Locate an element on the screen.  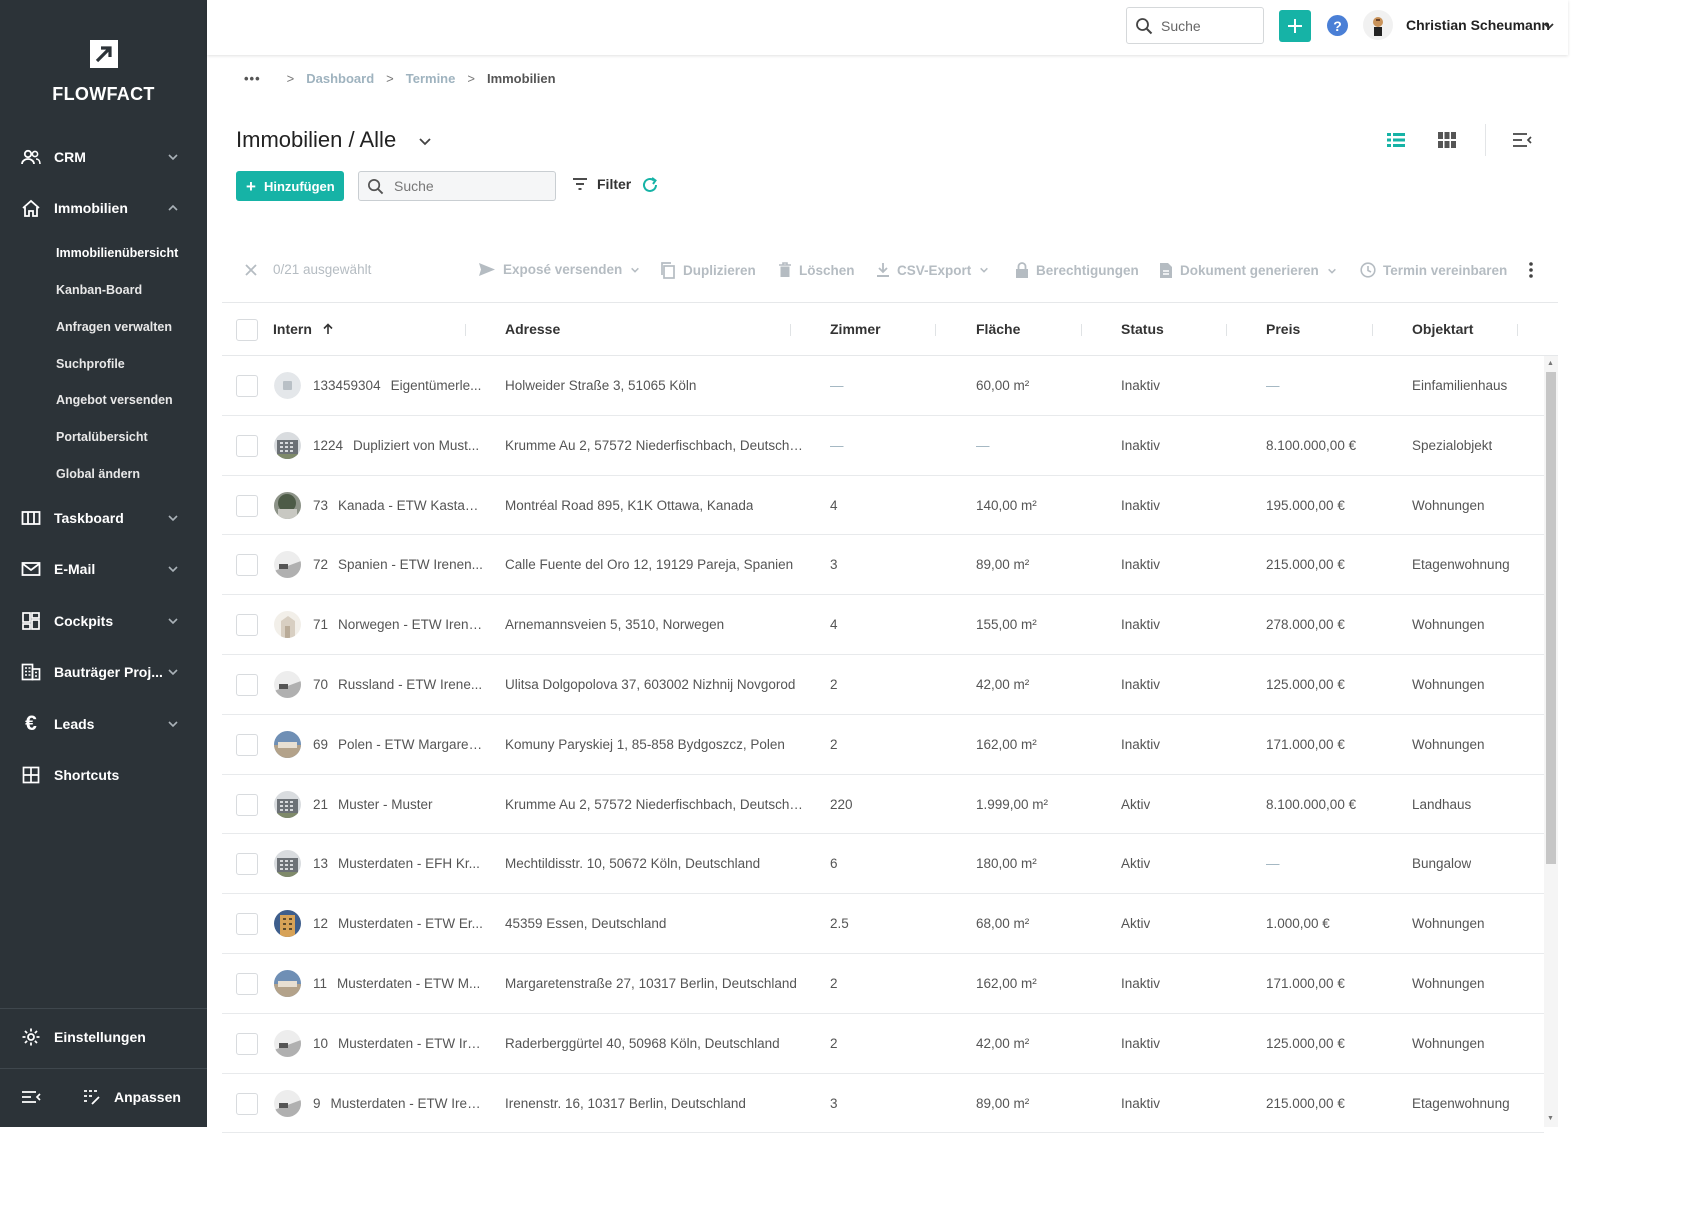
breadcrumb-dashboard: Dashboard is located at coordinates (340, 78).